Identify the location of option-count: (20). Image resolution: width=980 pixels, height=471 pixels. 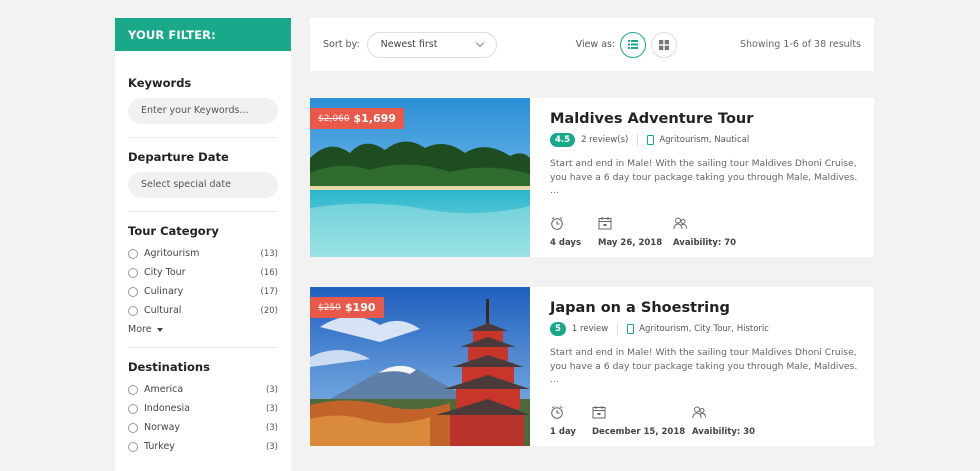
(269, 310).